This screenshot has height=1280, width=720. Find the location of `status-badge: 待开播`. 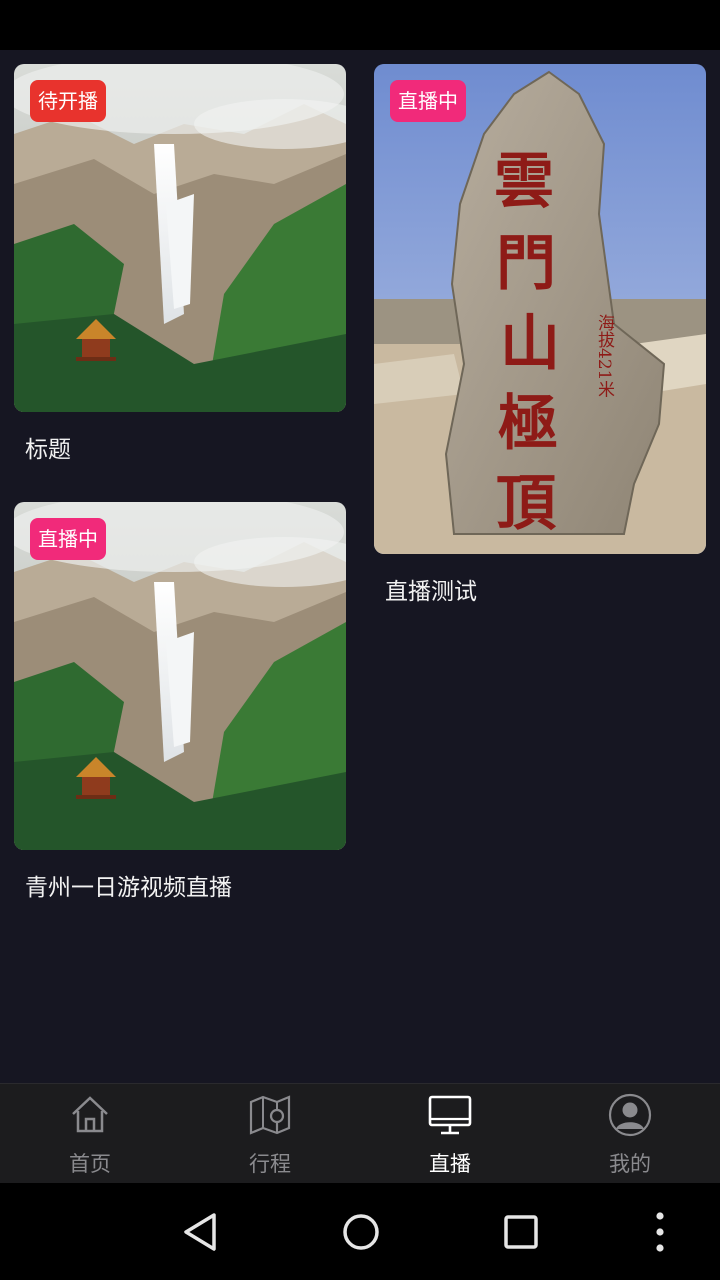

status-badge: 待开播 is located at coordinates (68, 101).